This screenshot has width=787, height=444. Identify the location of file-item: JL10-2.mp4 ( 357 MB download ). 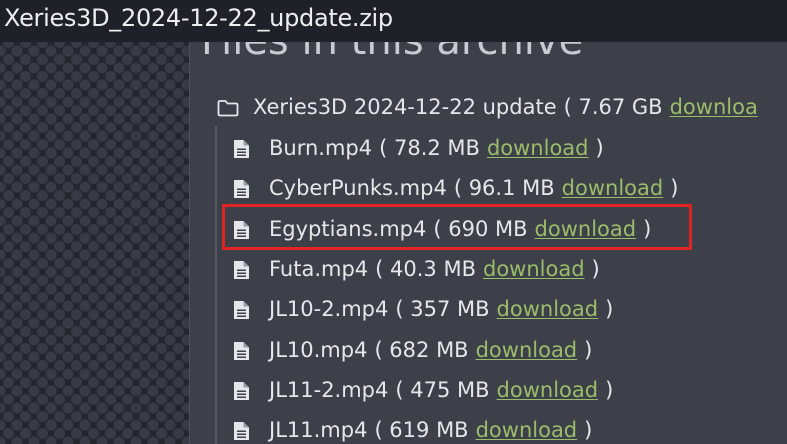
(456, 309).